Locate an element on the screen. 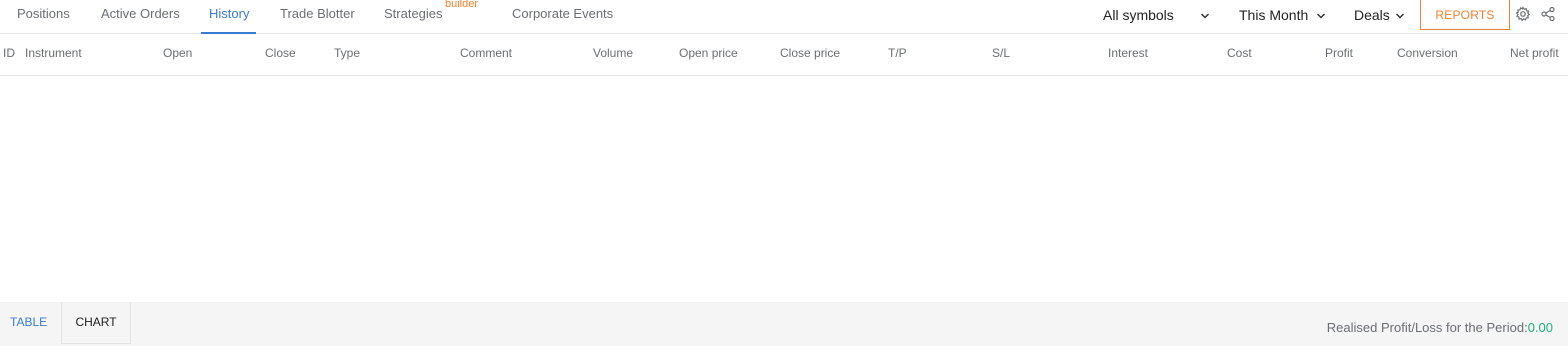 This screenshot has width=1568, height=346. column-header-open: Open is located at coordinates (177, 53).